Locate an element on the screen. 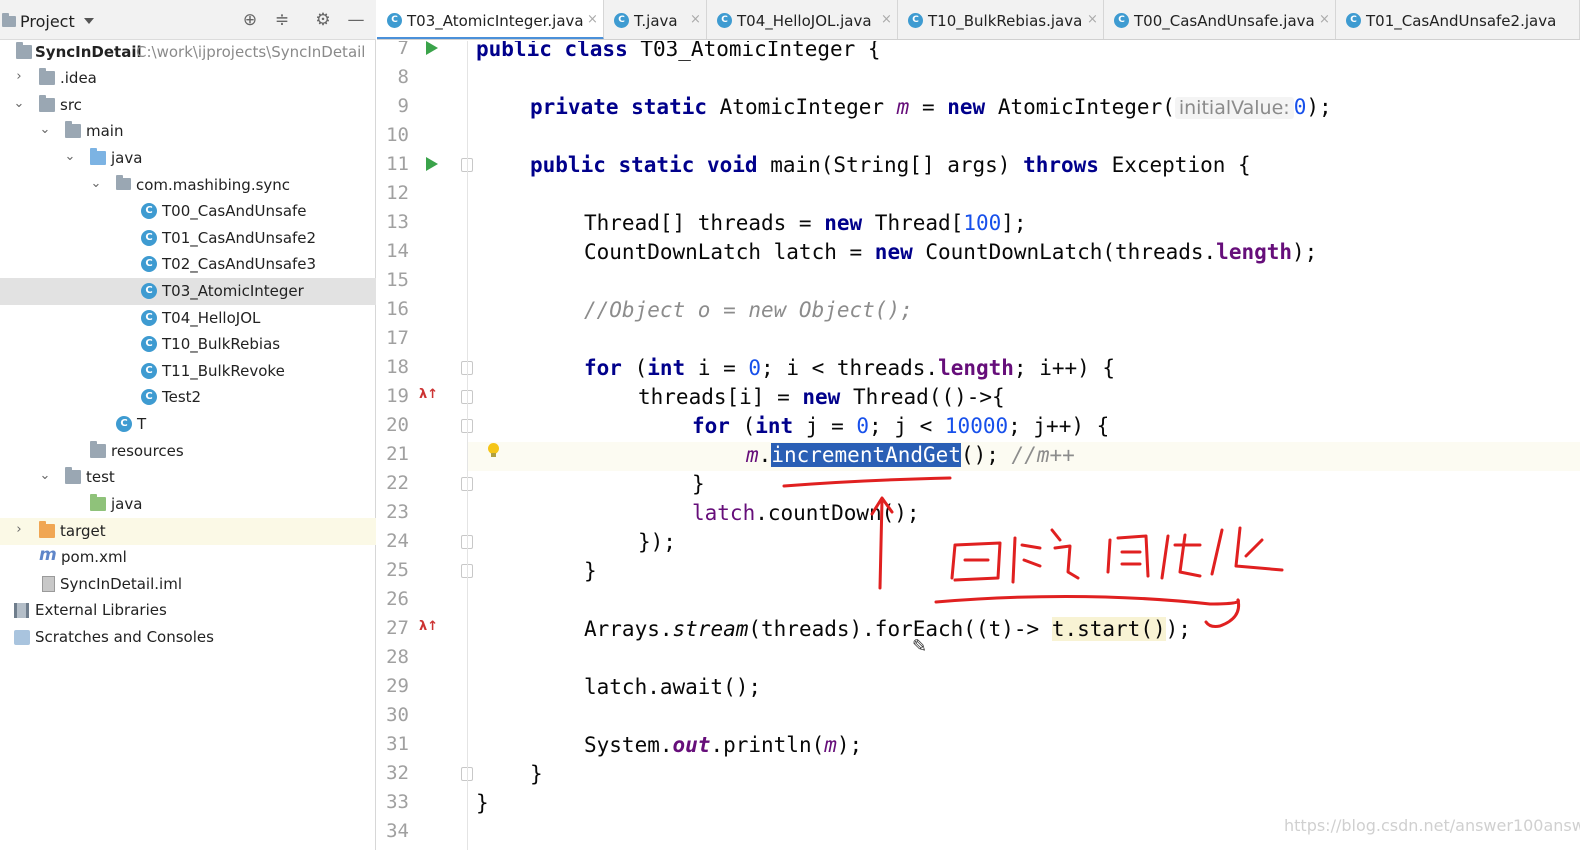  tree-item-scratches: Scratches and Consoles is located at coordinates (188, 637).